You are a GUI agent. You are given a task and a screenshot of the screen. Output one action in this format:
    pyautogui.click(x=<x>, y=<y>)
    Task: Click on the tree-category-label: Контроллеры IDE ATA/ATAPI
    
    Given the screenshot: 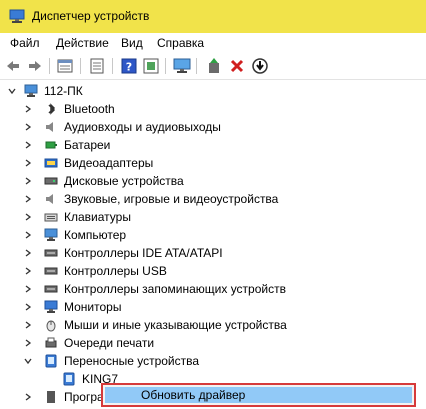 What is the action you would take?
    pyautogui.click(x=143, y=253)
    